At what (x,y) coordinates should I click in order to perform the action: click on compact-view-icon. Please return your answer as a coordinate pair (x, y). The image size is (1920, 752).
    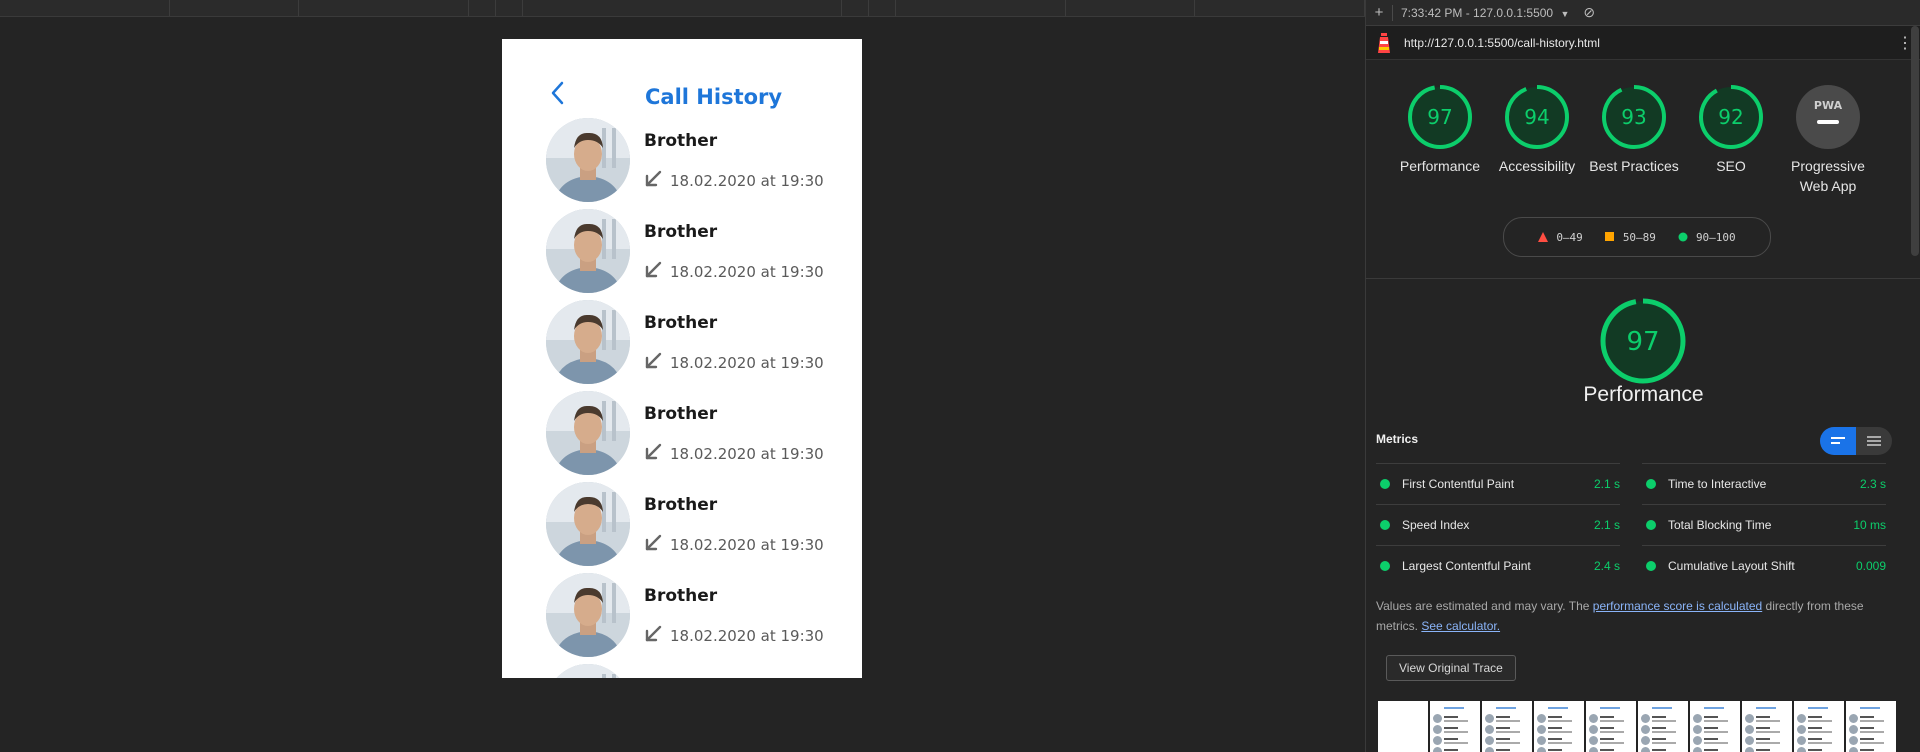
    Looking at the image, I should click on (1838, 441).